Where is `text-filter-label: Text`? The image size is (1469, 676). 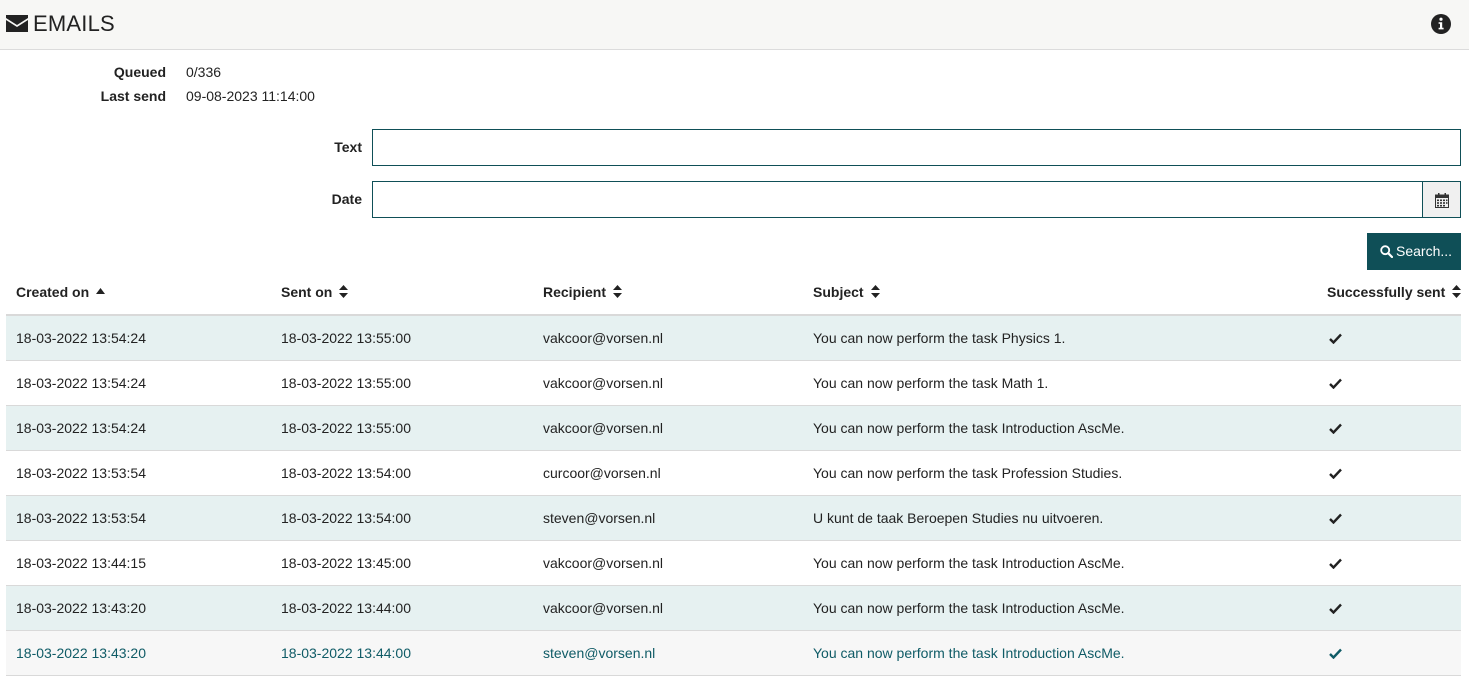 text-filter-label: Text is located at coordinates (348, 147).